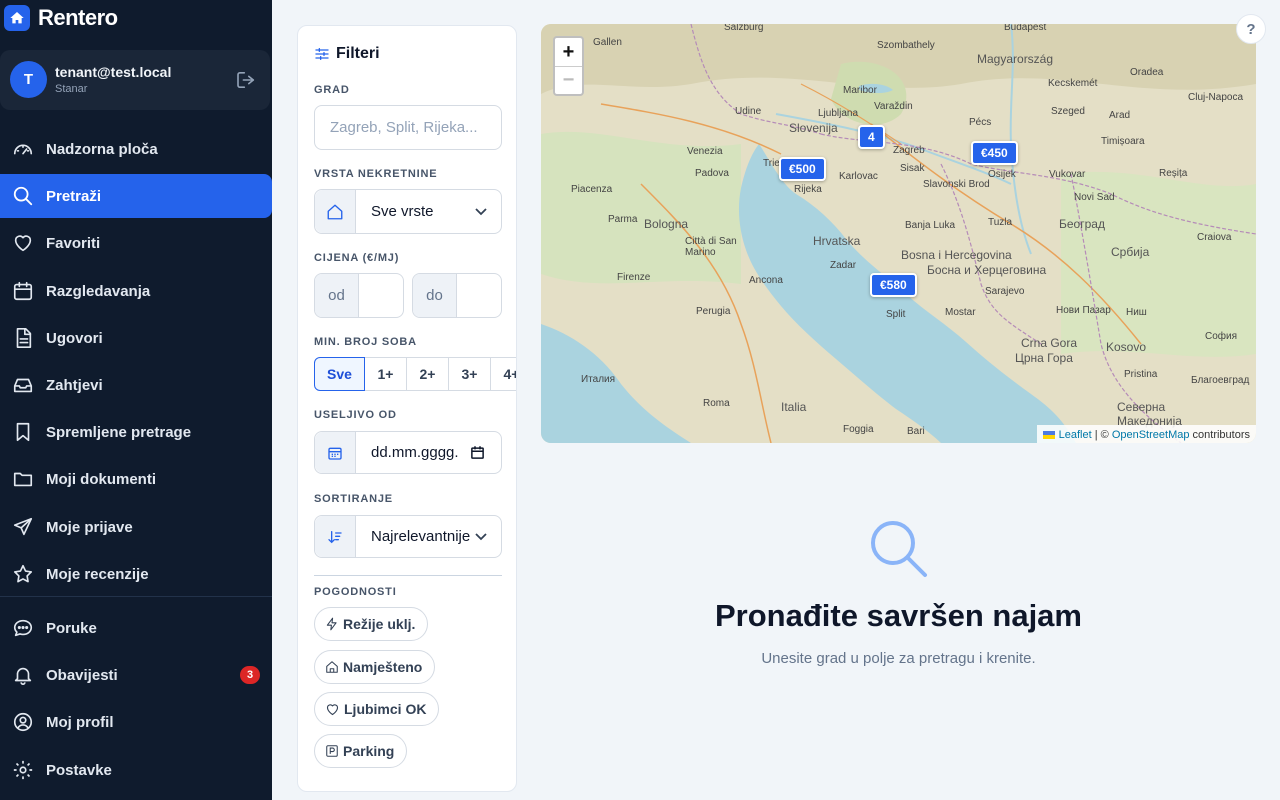 The width and height of the screenshot is (1280, 800). I want to click on price-from-input: od, so click(359, 295).